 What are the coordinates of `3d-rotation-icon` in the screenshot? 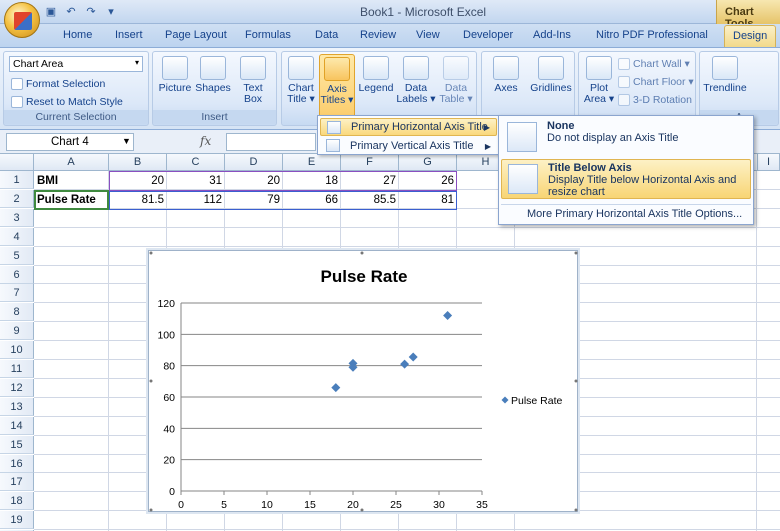 It's located at (624, 100).